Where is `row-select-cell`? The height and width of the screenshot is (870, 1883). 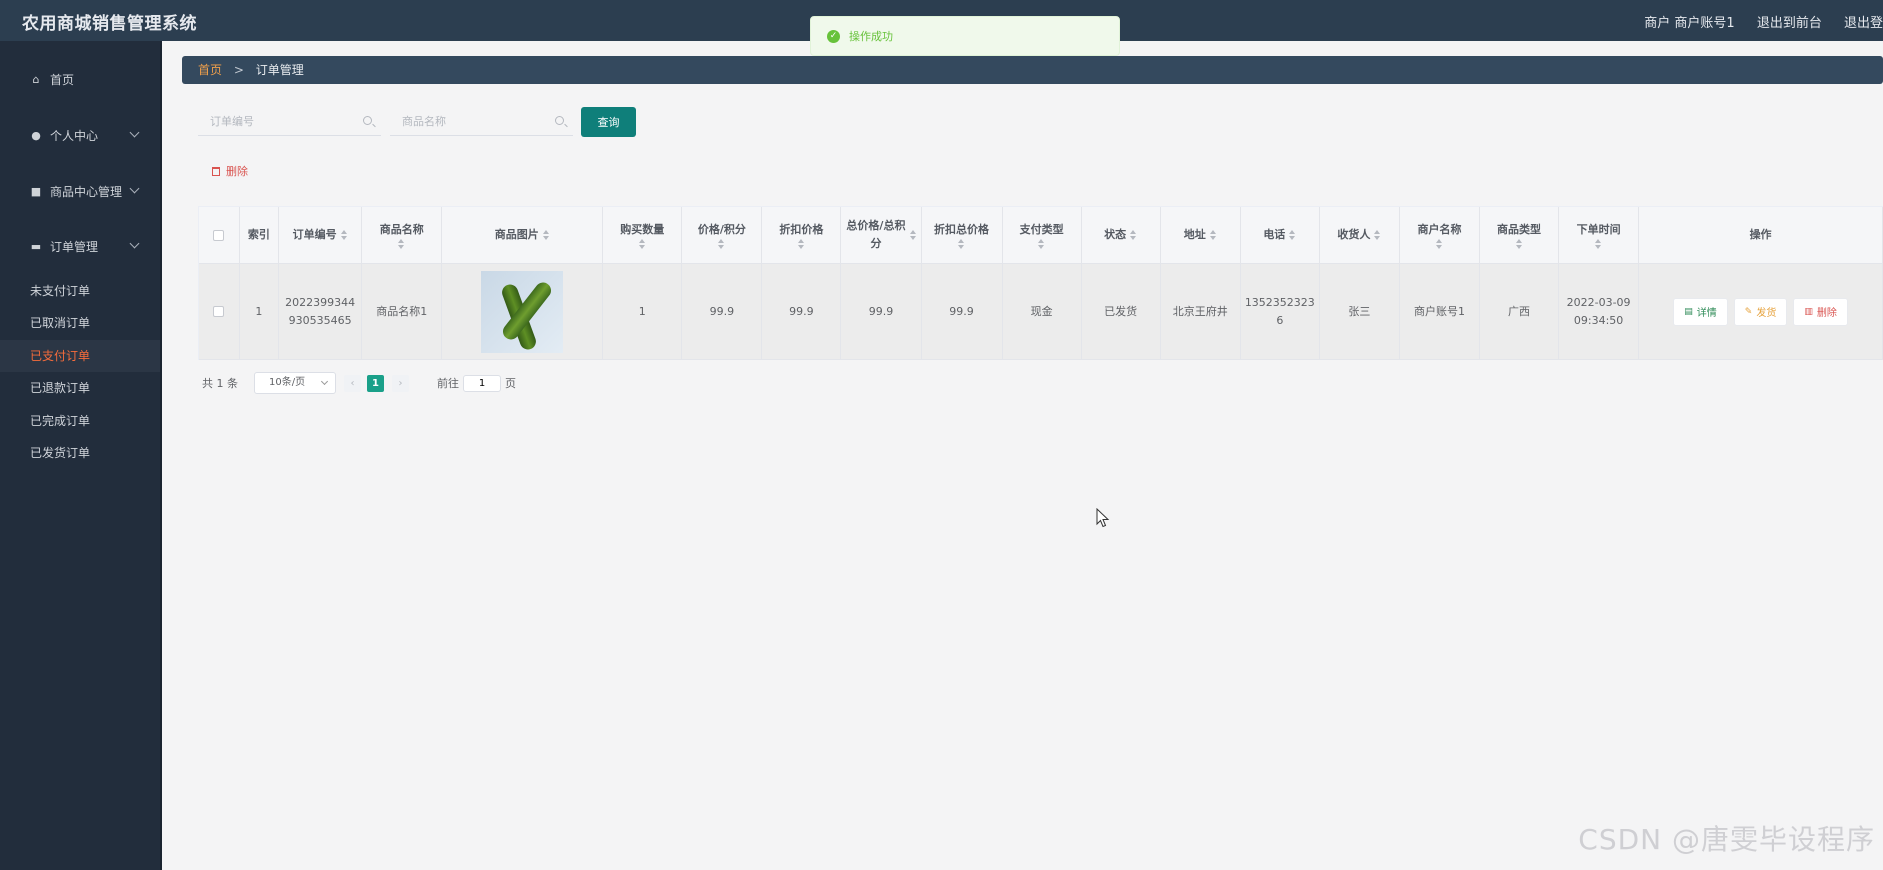
row-select-cell is located at coordinates (219, 312).